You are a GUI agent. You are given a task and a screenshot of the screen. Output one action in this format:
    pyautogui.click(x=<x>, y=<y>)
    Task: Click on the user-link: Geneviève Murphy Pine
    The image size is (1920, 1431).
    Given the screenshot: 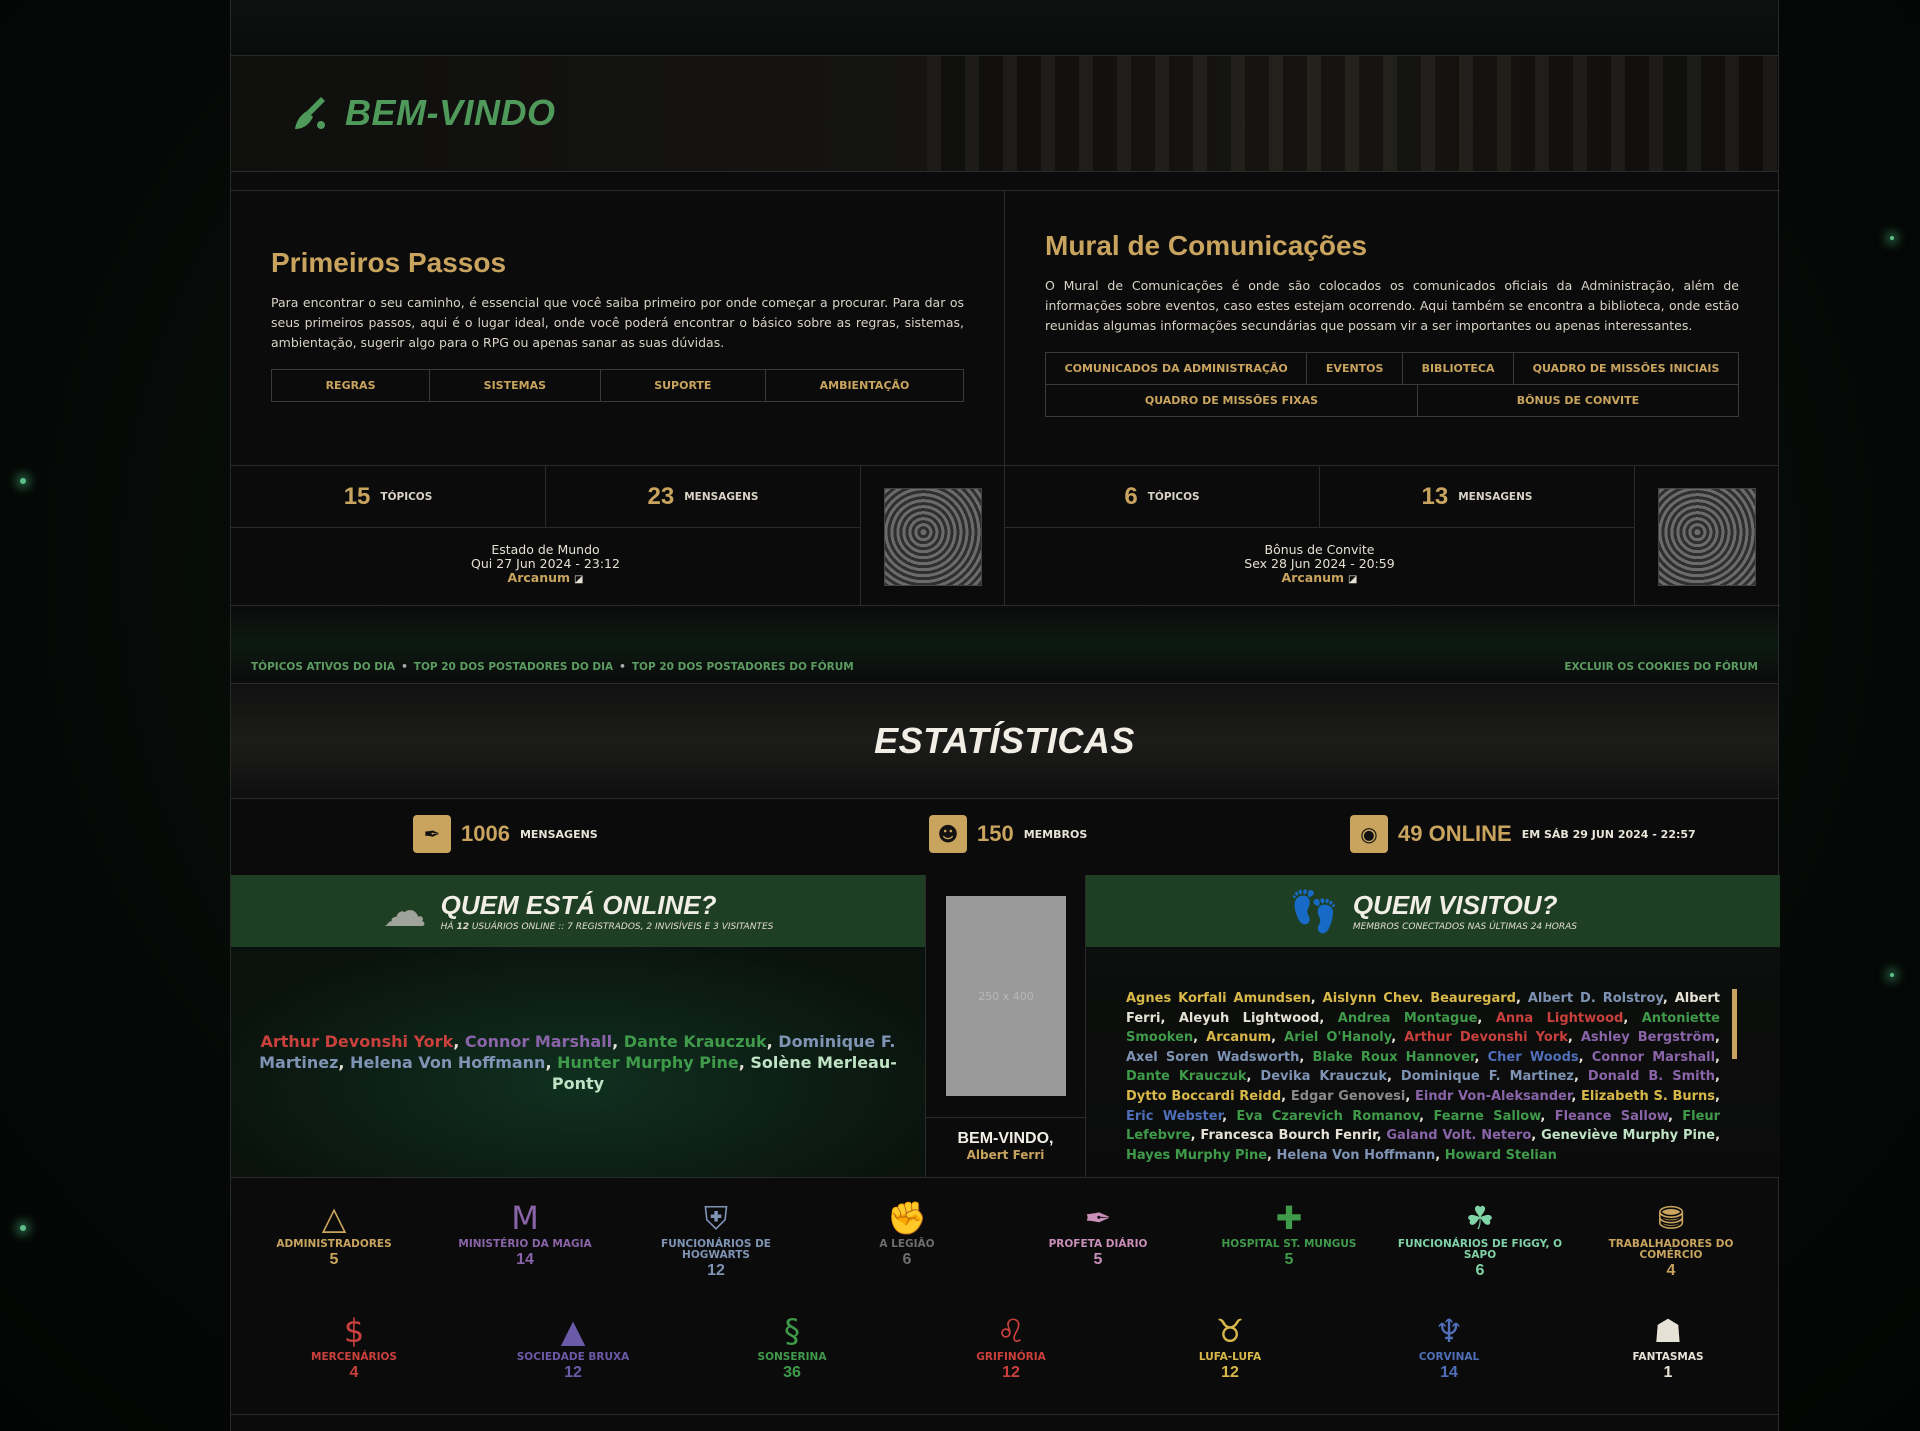 What is the action you would take?
    pyautogui.click(x=1628, y=1135)
    